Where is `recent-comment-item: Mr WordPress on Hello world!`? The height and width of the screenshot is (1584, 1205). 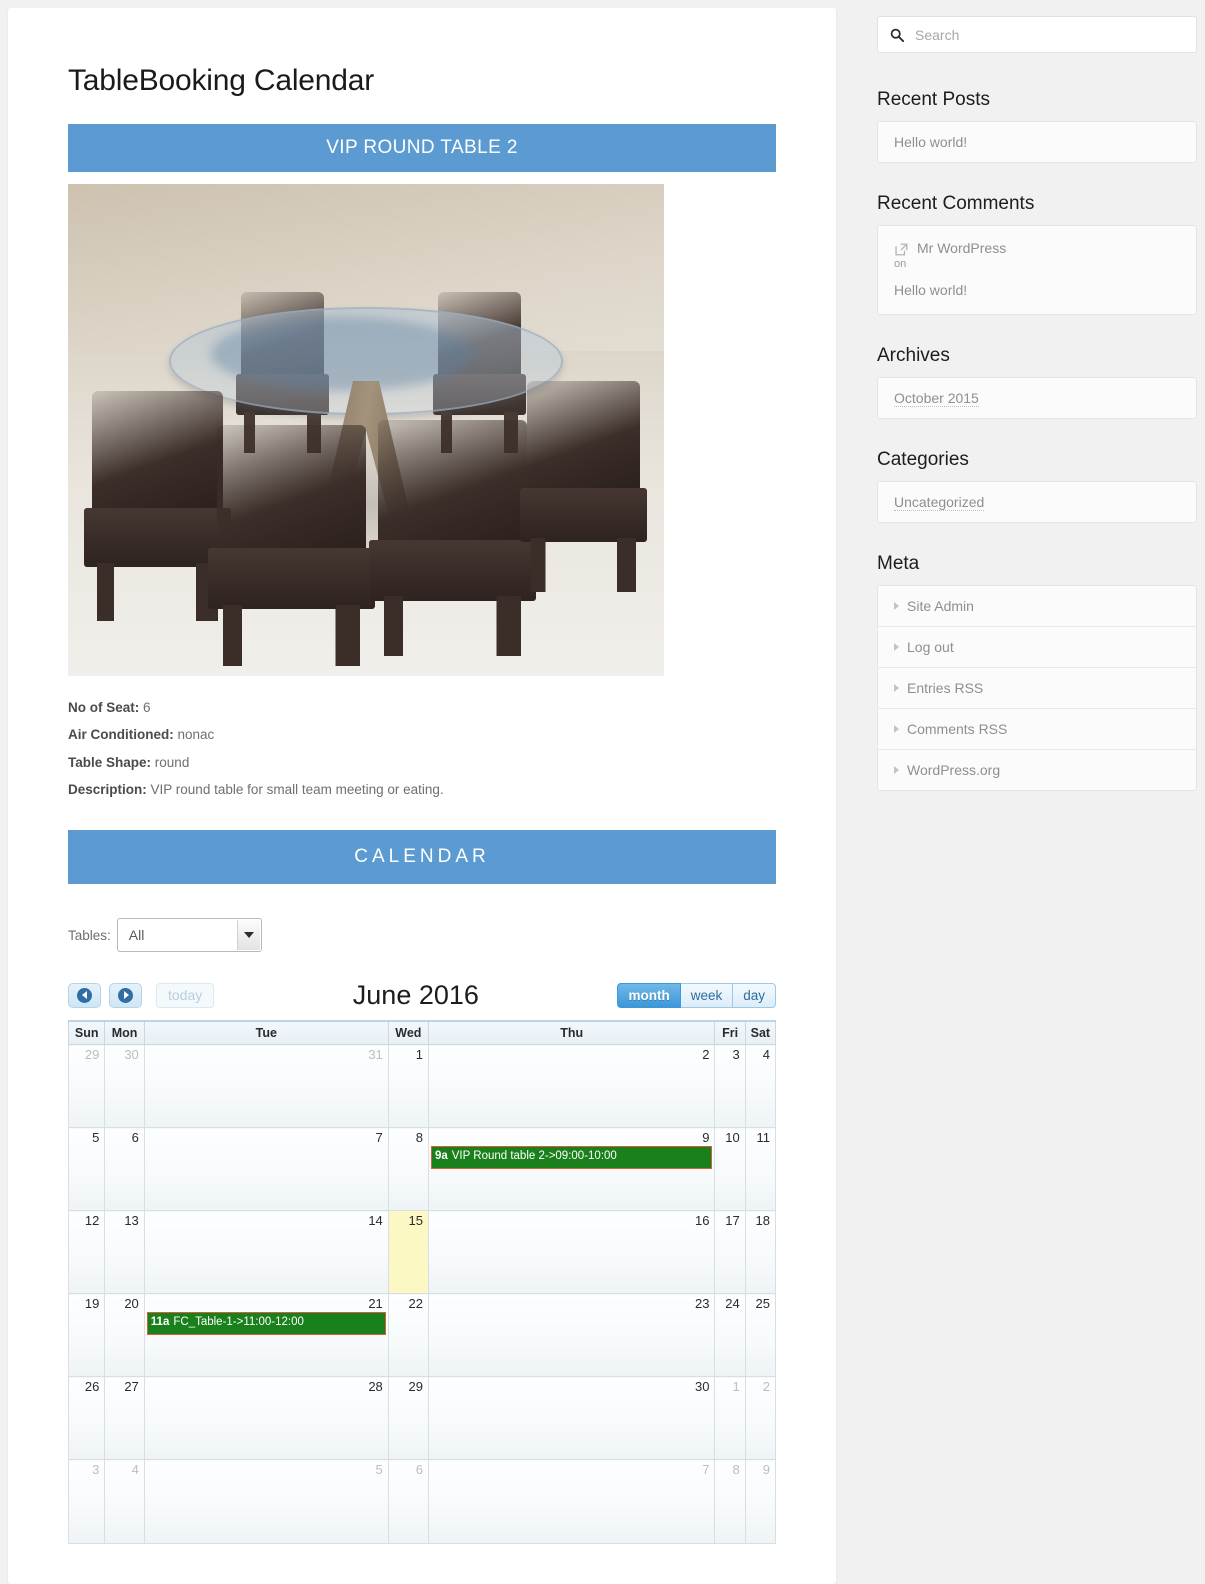
recent-comment-item: Mr WordPress on Hello world! is located at coordinates (1037, 270).